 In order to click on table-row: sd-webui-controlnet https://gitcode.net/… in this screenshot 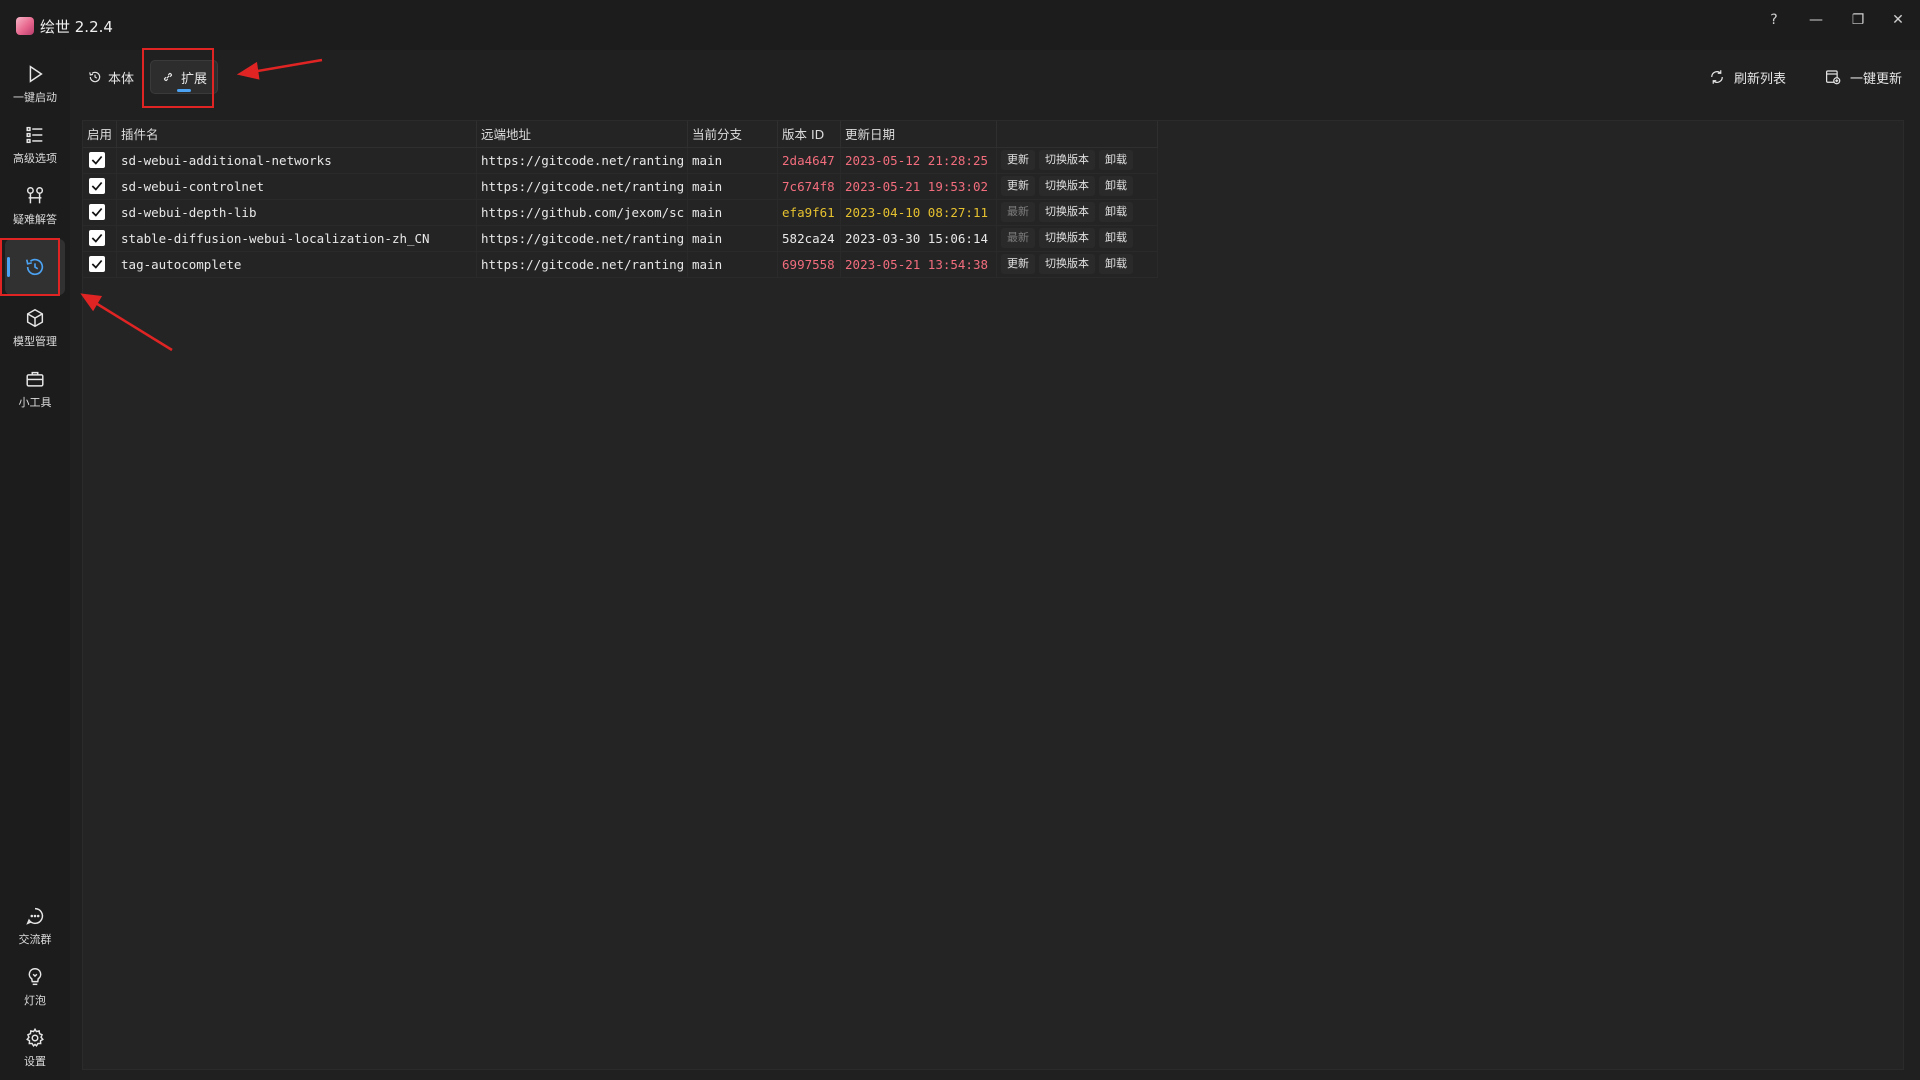, I will do `click(621, 186)`.